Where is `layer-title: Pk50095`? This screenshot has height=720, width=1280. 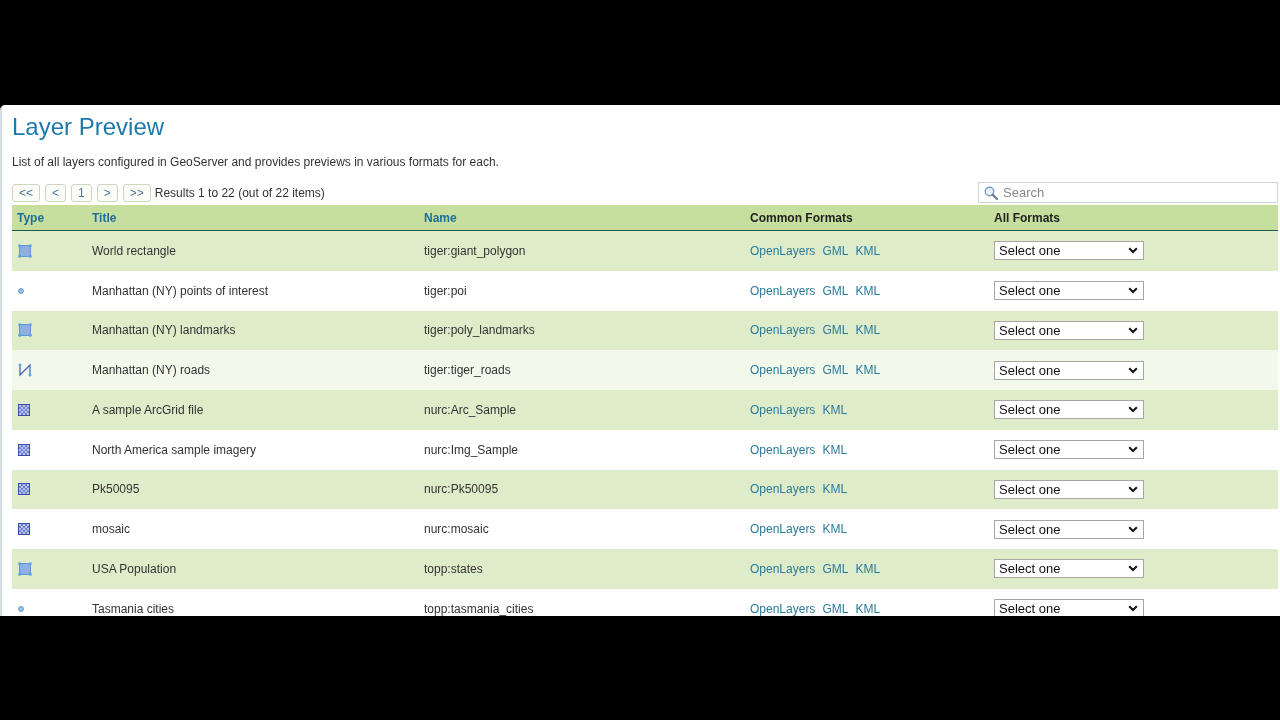
layer-title: Pk50095 is located at coordinates (116, 489).